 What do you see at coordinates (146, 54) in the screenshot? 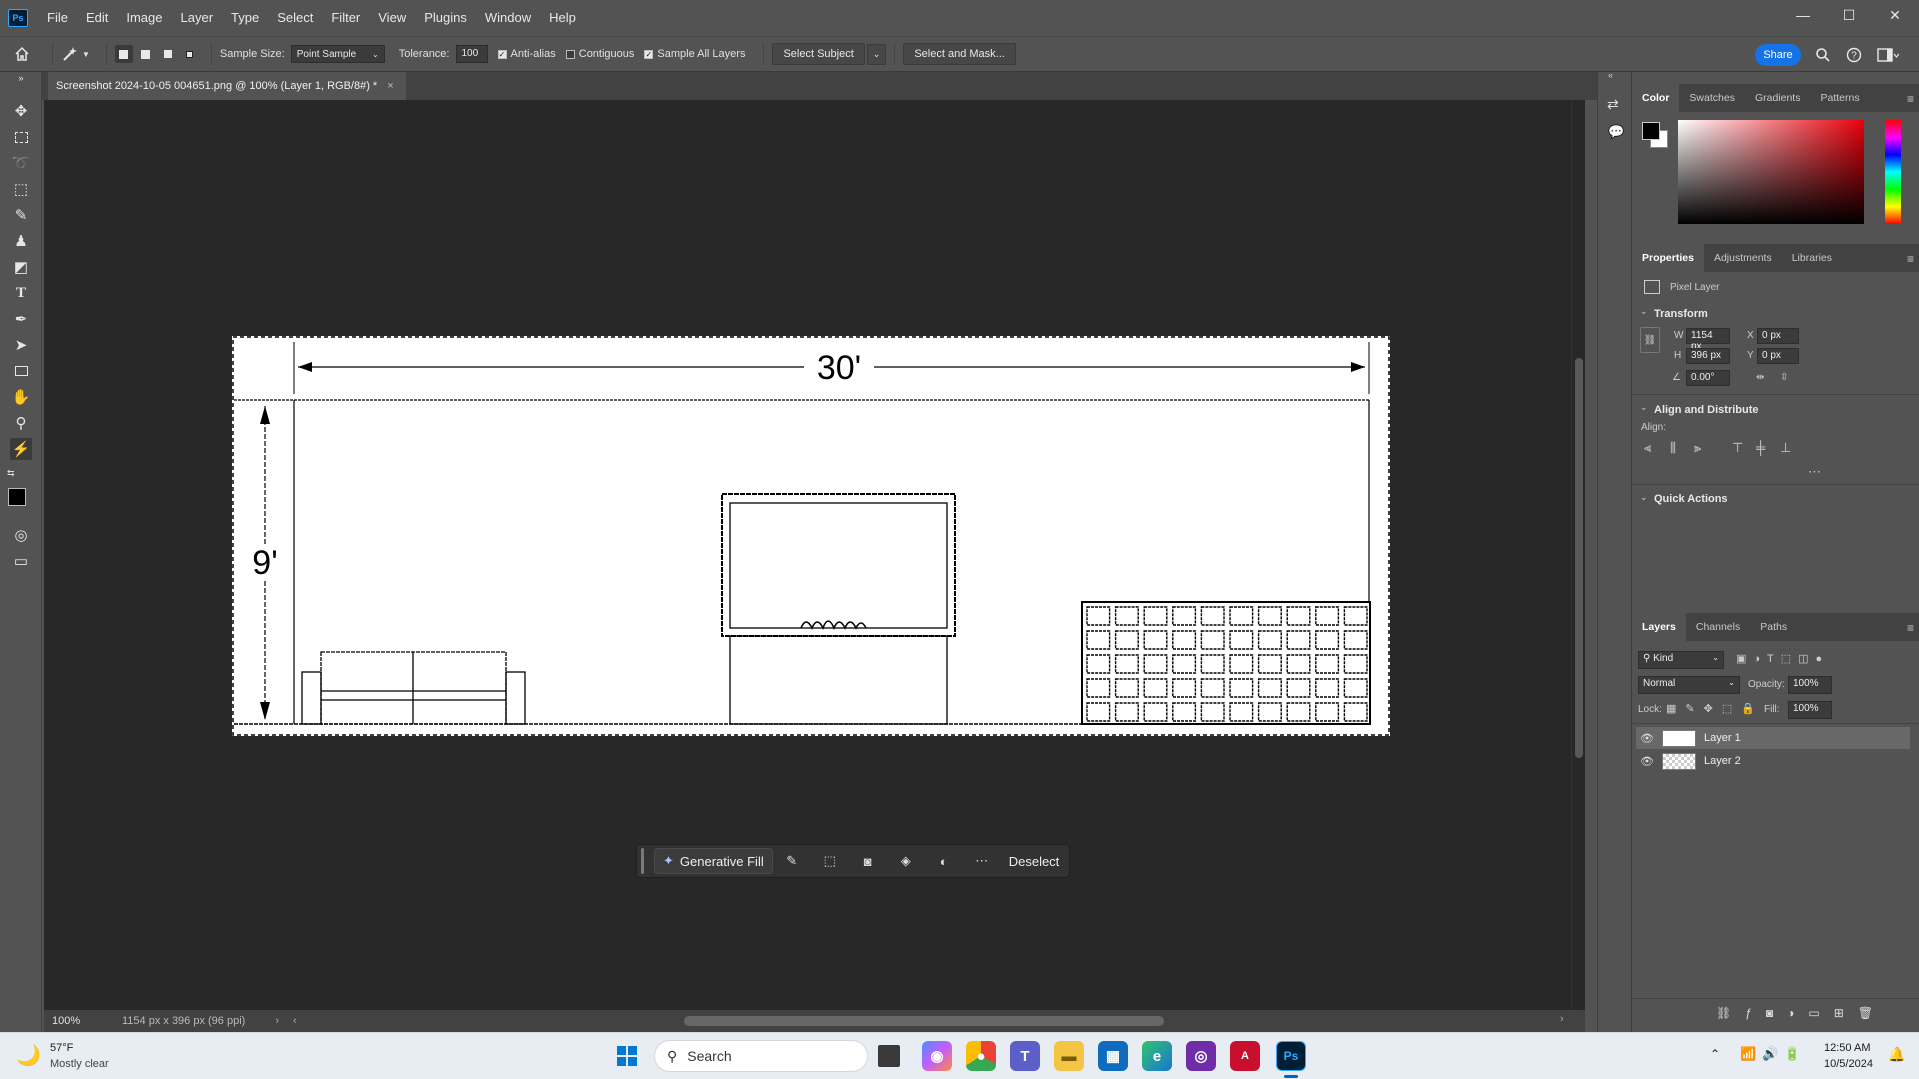
I see `add-to-selection-button` at bounding box center [146, 54].